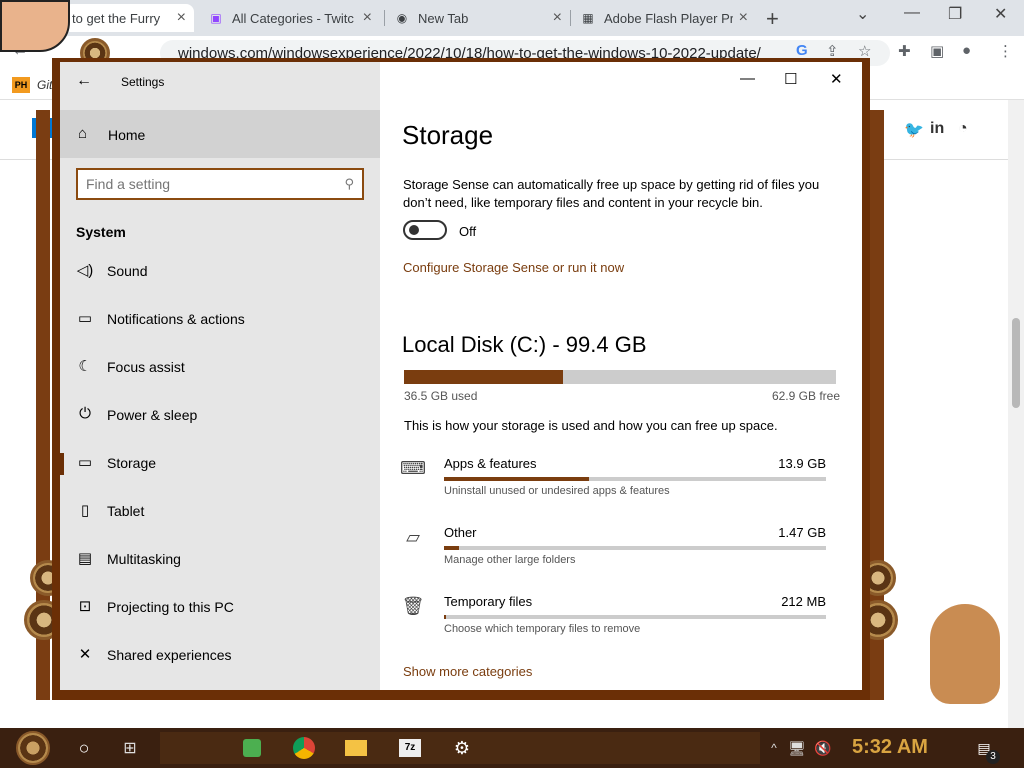 The image size is (1024, 768). Describe the element at coordinates (452, 548) in the screenshot. I see `category-bar-fill` at that location.